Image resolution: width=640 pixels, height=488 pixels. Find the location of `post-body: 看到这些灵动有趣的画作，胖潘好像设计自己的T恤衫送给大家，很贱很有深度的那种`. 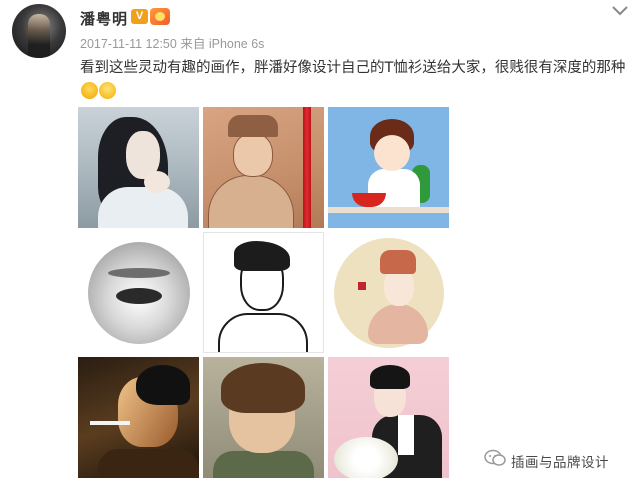

post-body: 看到这些灵动有趣的画作，胖潘好像设计自己的T恤衫送给大家，很贱很有深度的那种 is located at coordinates (353, 68).